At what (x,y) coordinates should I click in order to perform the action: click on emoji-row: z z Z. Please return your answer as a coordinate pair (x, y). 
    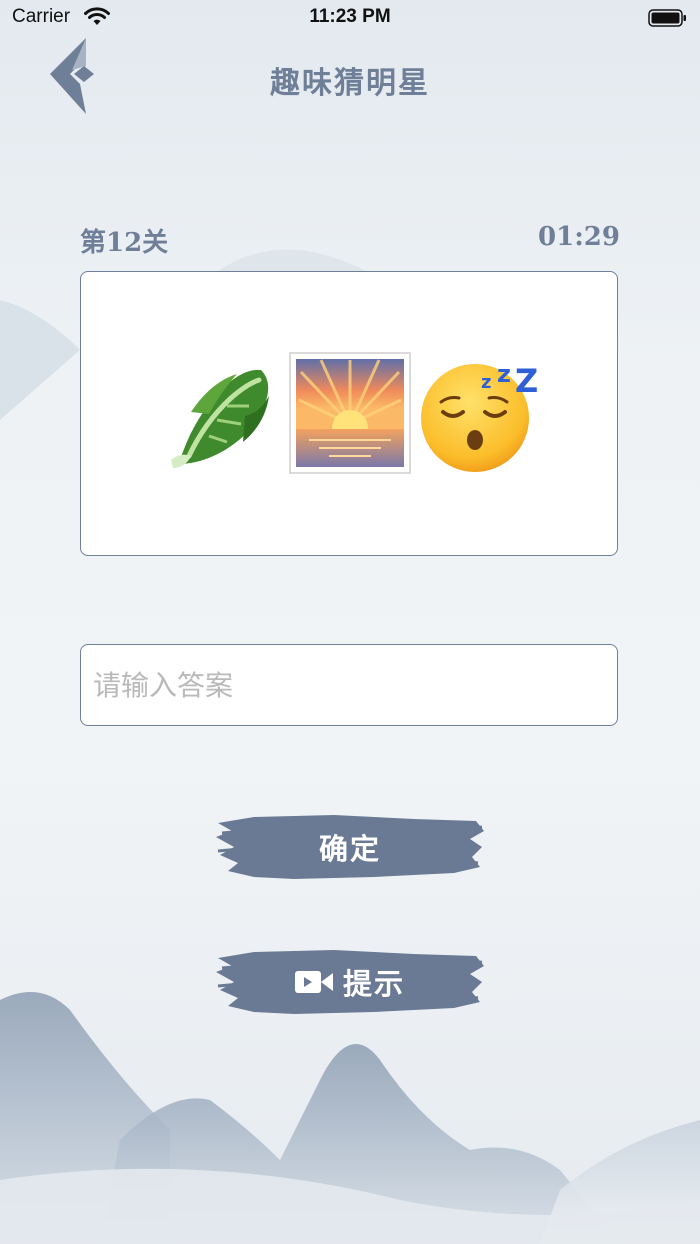
    Looking at the image, I should click on (349, 417).